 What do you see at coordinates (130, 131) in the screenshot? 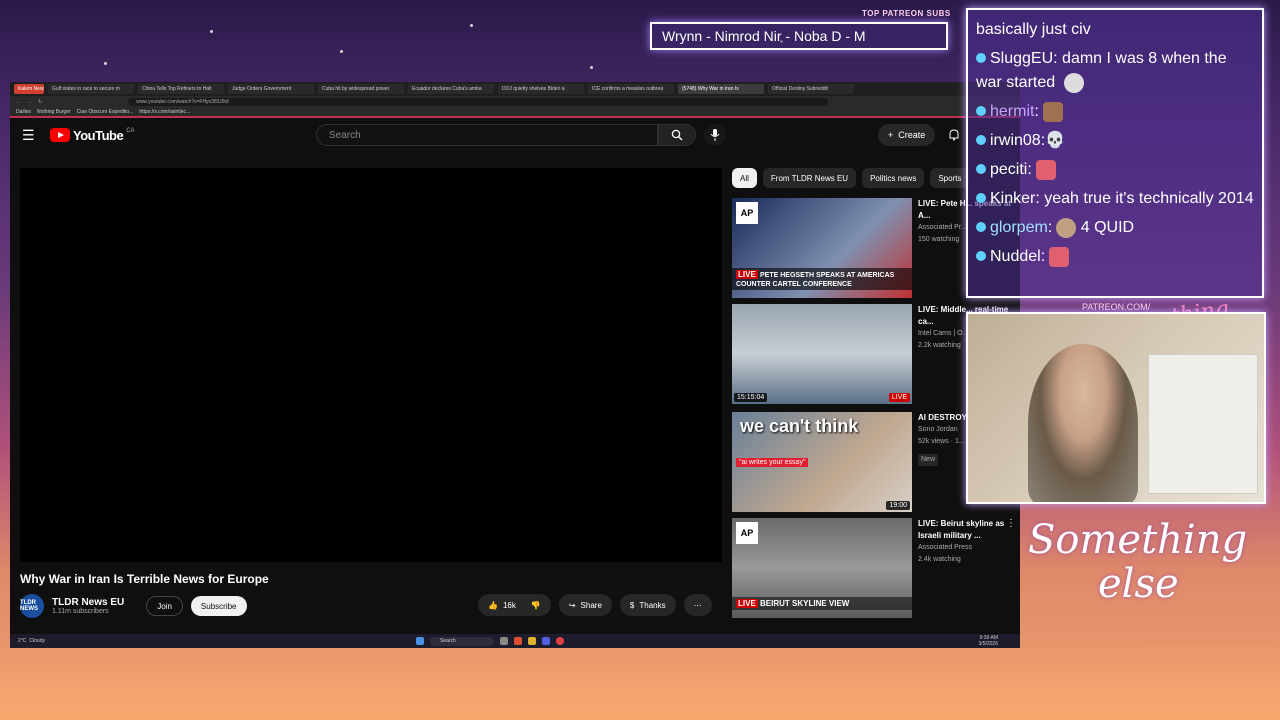
I see `country-code: CA` at bounding box center [130, 131].